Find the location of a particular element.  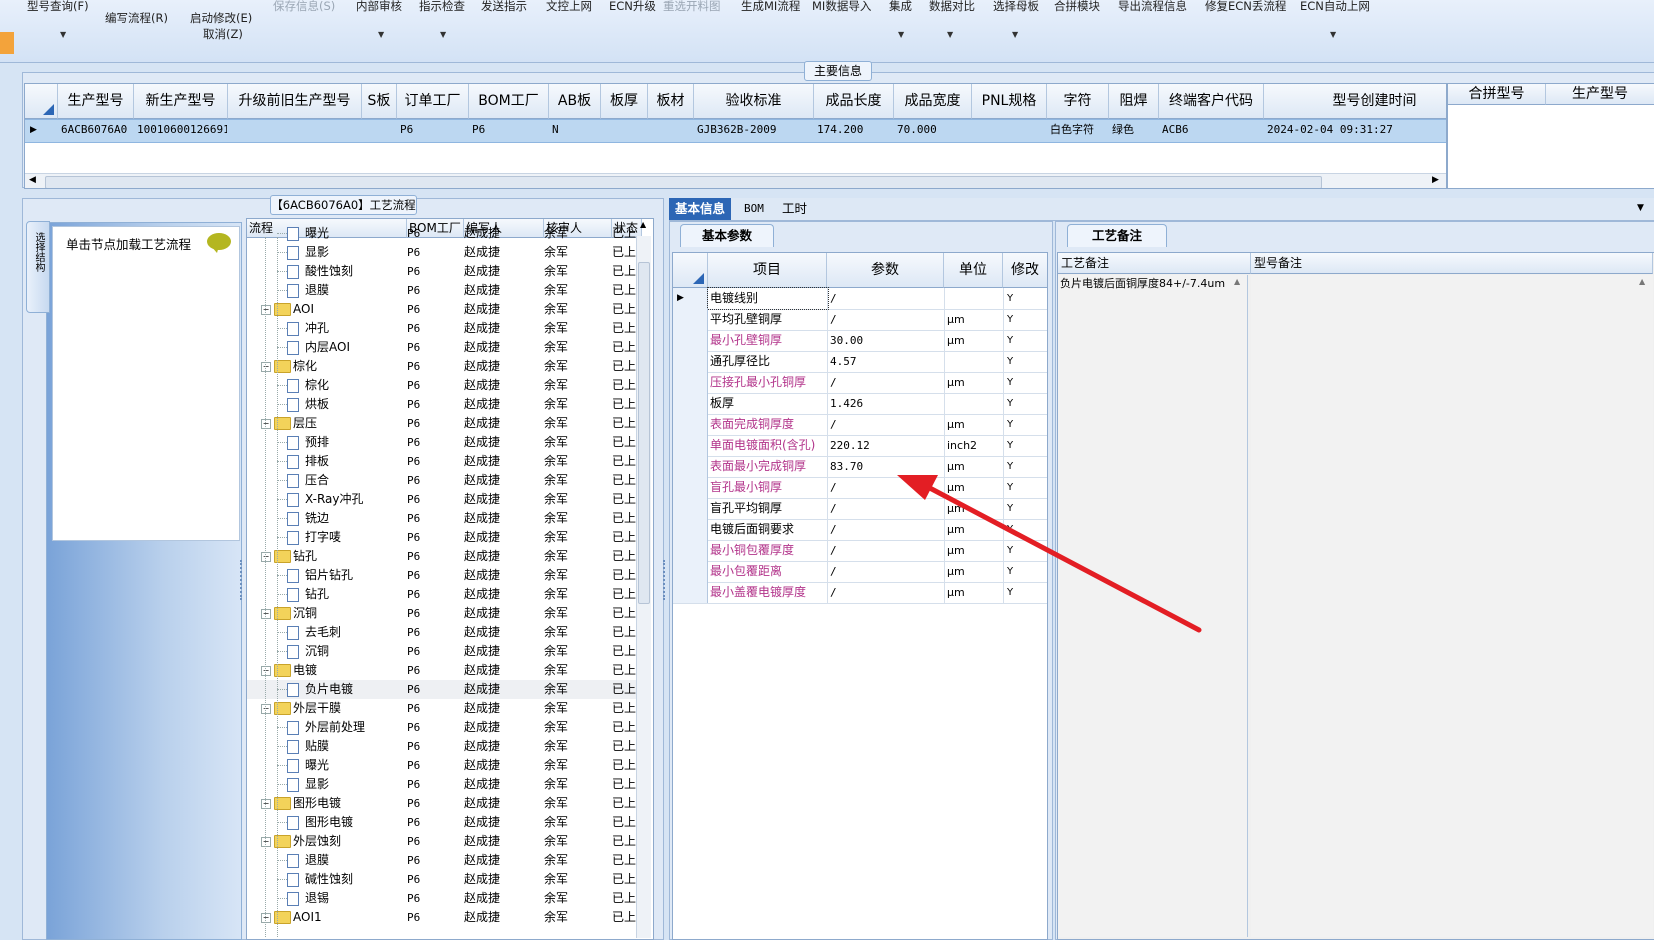

toolbar-button: 发送指示 is located at coordinates (504, 7).